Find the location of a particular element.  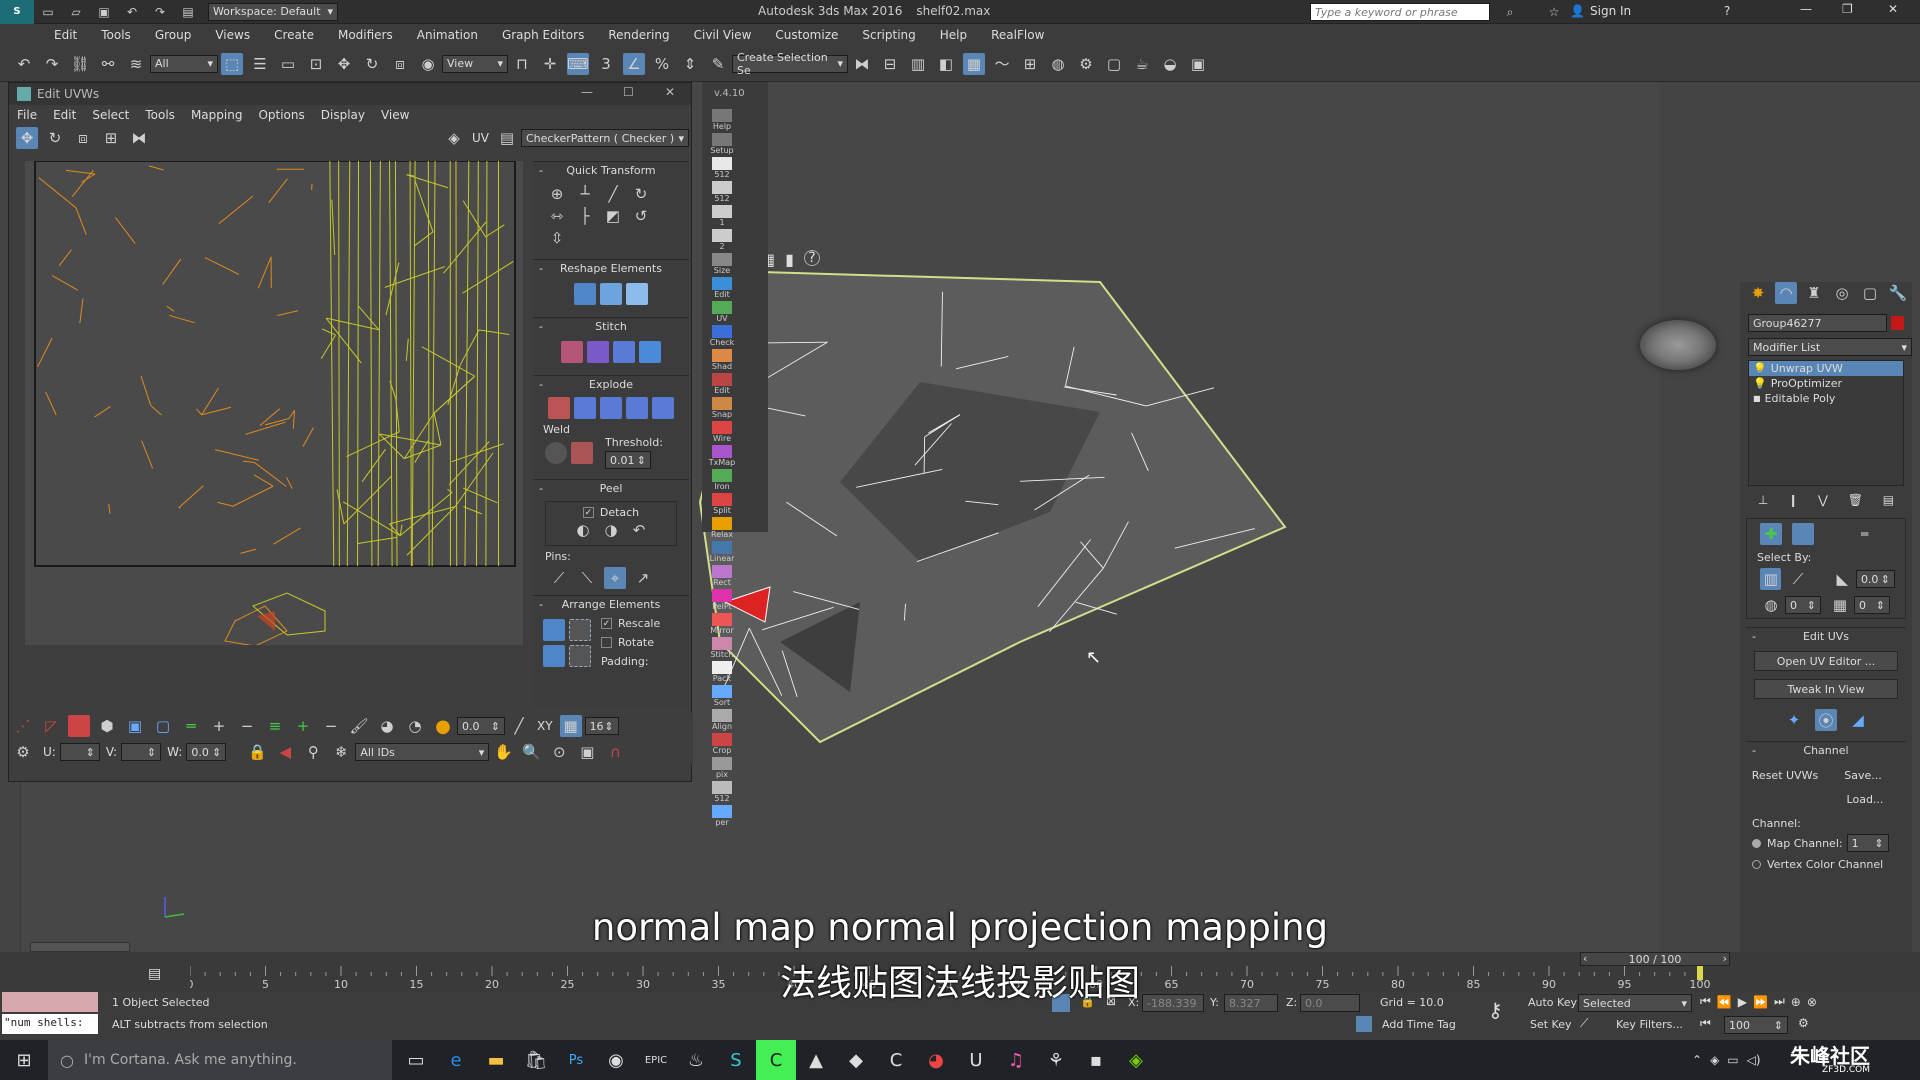

redo-icon: ↷ is located at coordinates (52, 64).